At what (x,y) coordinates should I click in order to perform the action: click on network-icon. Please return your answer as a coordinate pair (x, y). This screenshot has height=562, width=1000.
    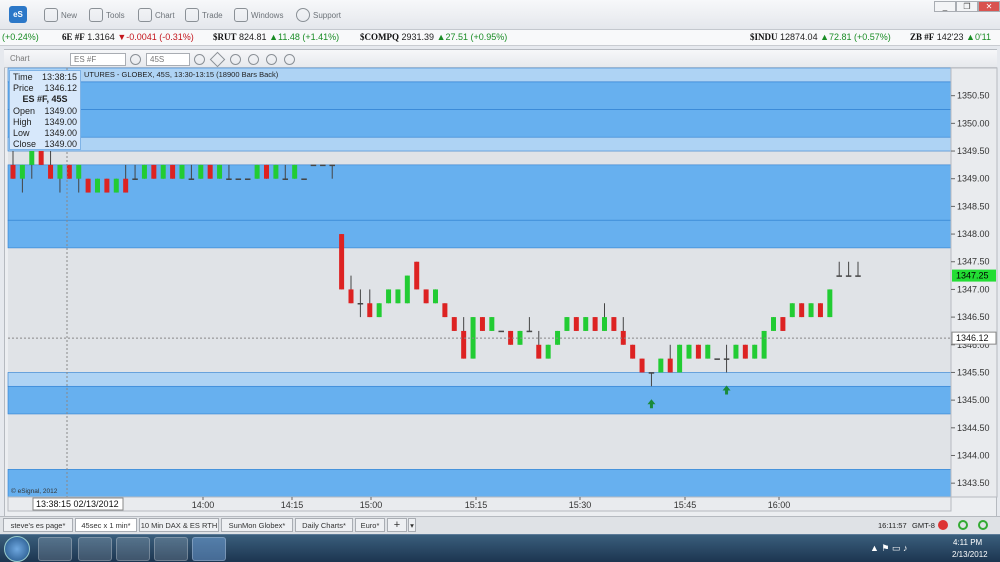
    Looking at the image, I should click on (171, 549).